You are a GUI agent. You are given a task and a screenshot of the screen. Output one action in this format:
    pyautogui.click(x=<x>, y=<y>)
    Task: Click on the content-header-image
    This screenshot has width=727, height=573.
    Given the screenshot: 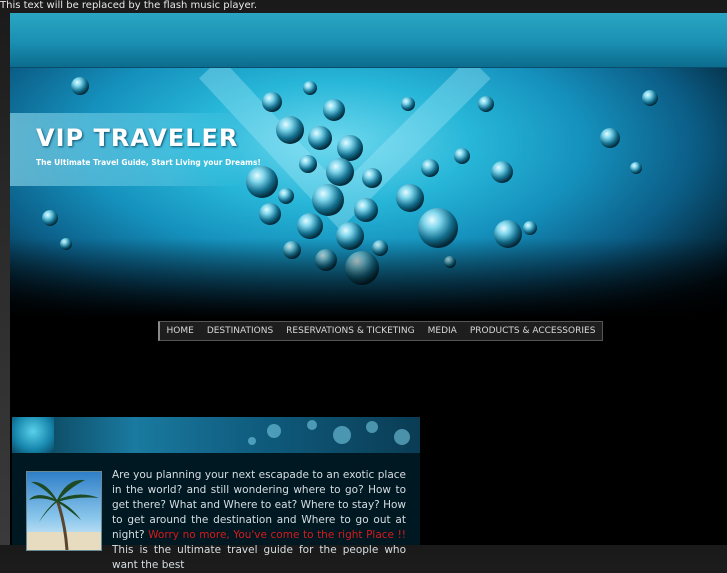 What is the action you would take?
    pyautogui.click(x=216, y=435)
    